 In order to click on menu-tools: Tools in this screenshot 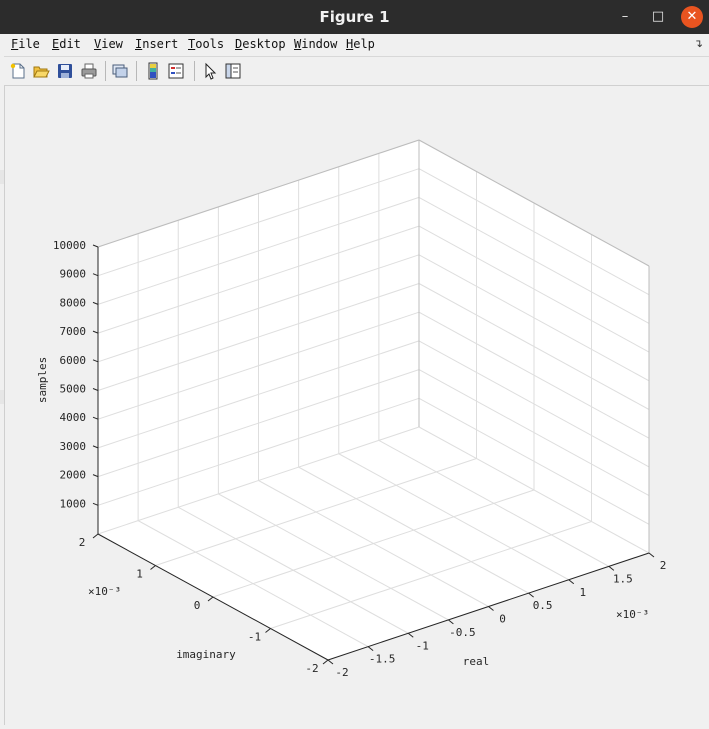, I will do `click(206, 44)`.